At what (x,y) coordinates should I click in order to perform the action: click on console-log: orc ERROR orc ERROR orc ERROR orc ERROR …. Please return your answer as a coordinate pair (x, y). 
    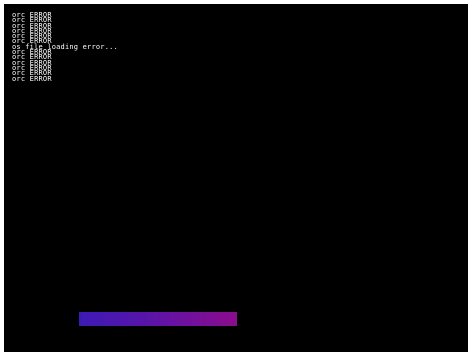
    Looking at the image, I should click on (65, 47).